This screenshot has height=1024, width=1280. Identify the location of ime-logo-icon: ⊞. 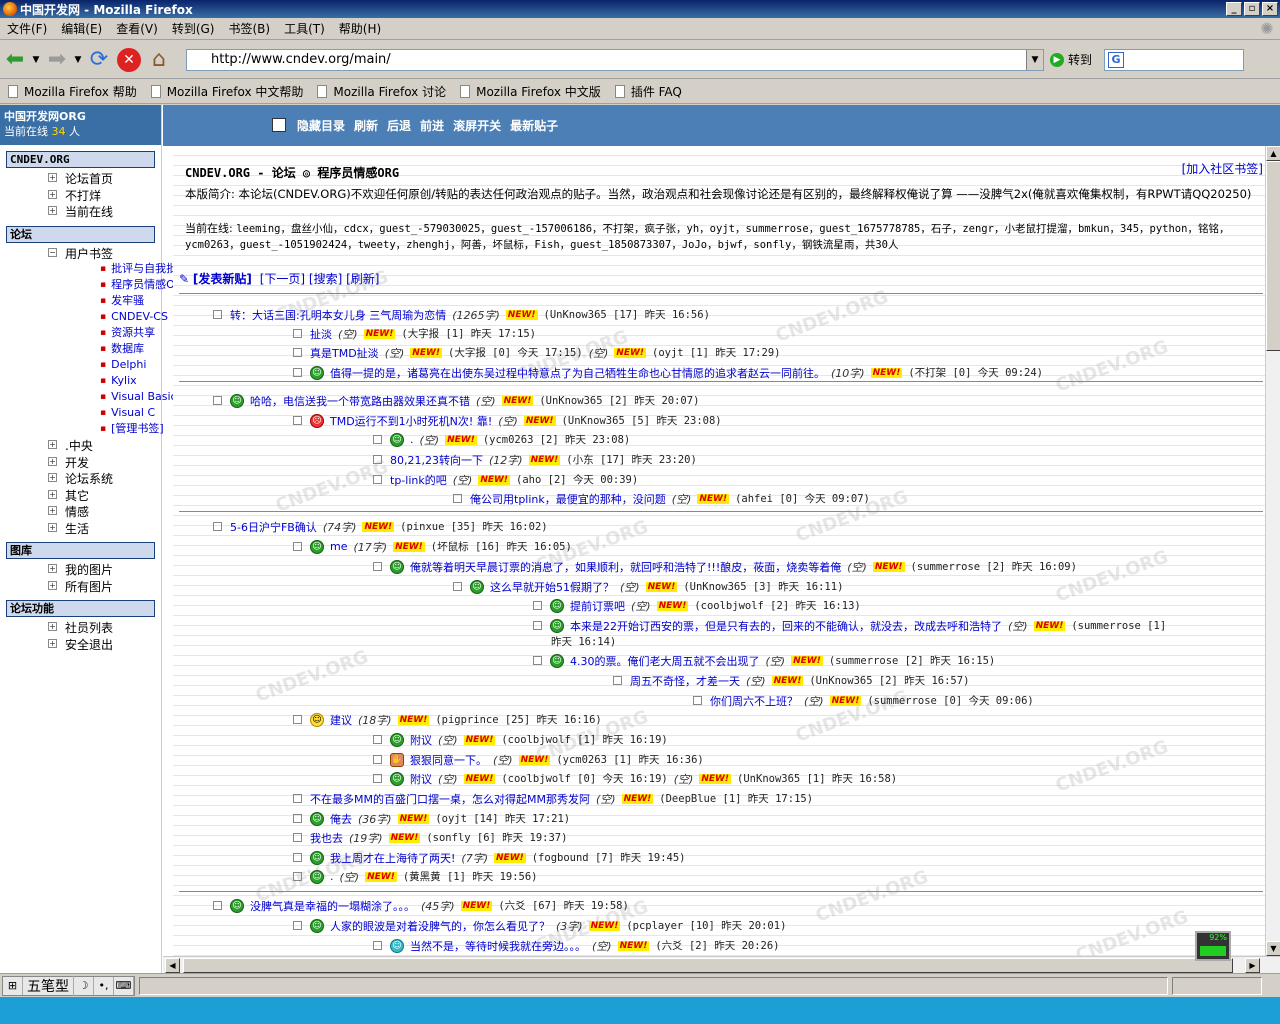
(13, 985).